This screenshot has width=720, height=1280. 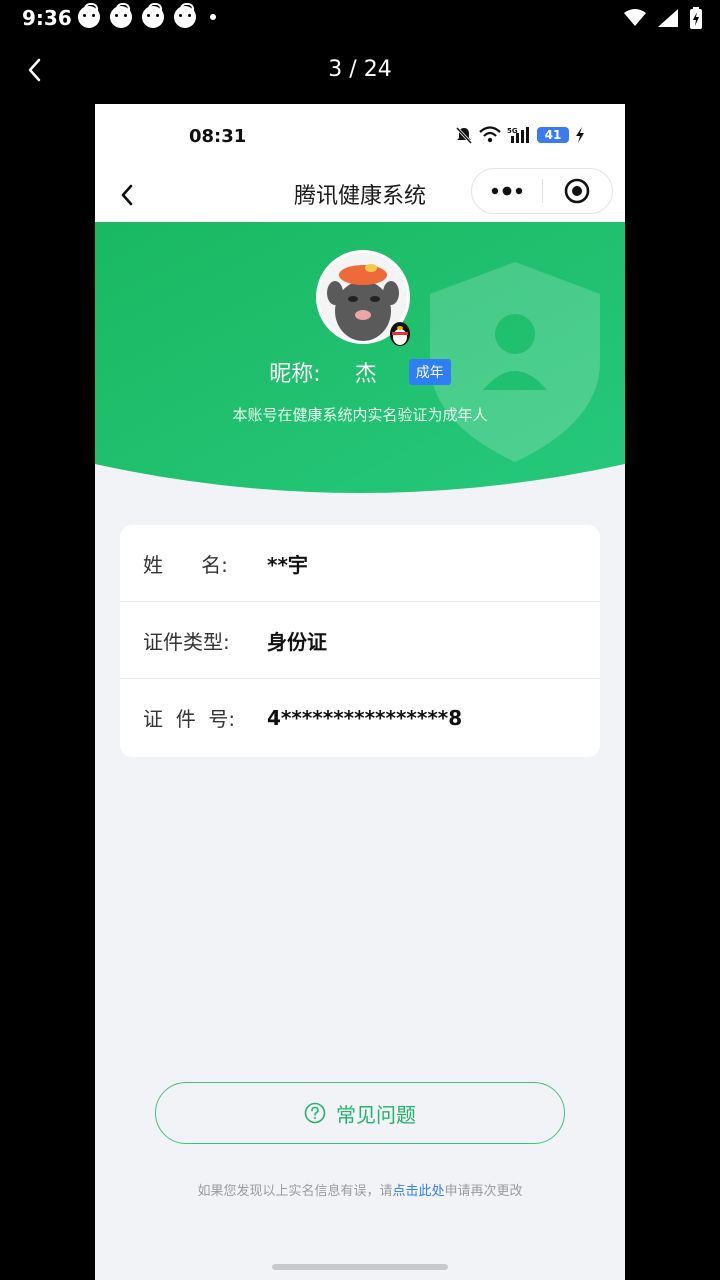 What do you see at coordinates (360, 1267) in the screenshot?
I see `gesture-home-bar` at bounding box center [360, 1267].